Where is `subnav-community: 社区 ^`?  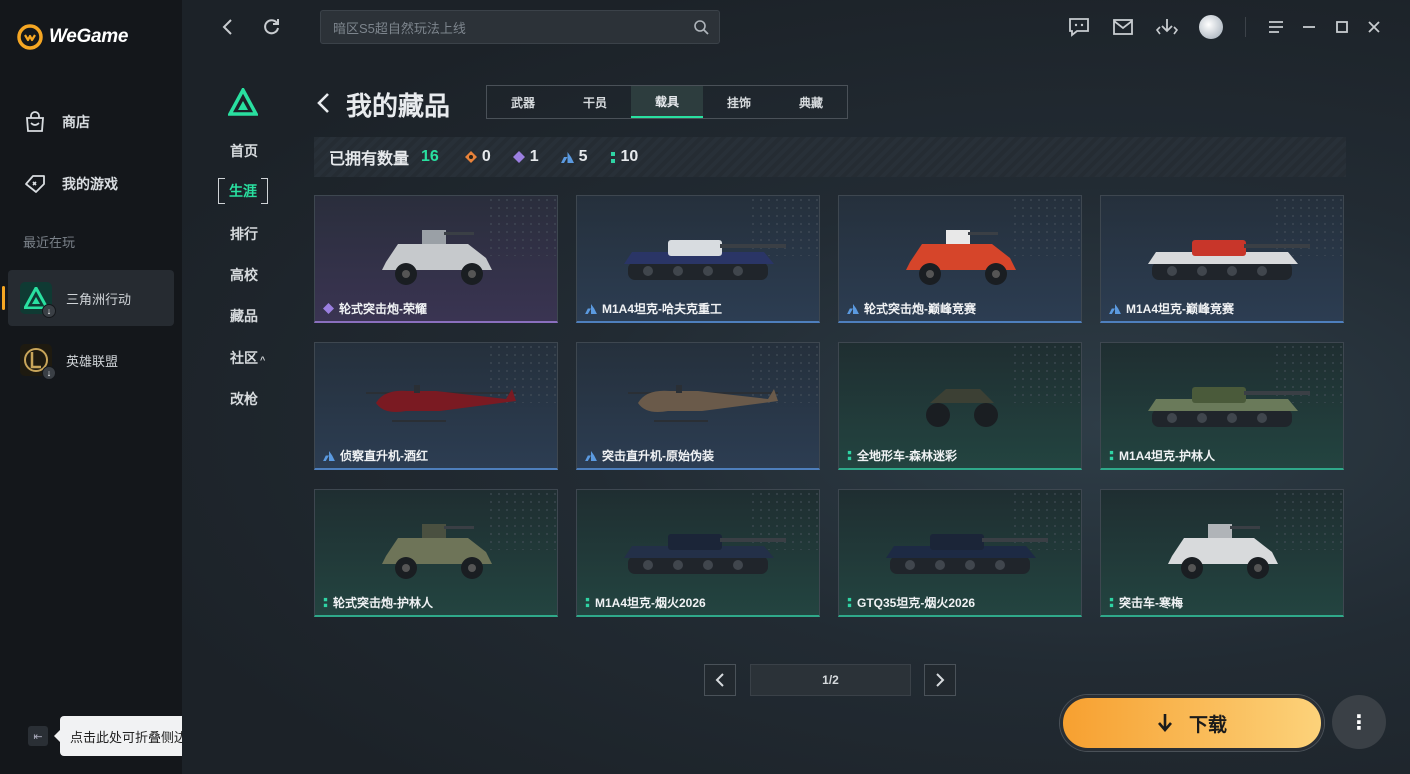
subnav-community: 社区 ^ is located at coordinates (244, 358).